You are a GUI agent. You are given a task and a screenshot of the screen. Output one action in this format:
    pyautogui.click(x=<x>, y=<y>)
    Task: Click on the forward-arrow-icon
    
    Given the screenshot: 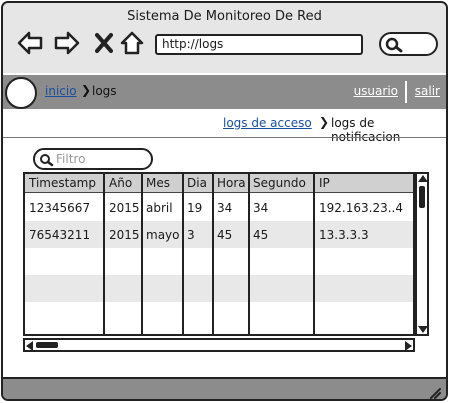 What is the action you would take?
    pyautogui.click(x=67, y=43)
    